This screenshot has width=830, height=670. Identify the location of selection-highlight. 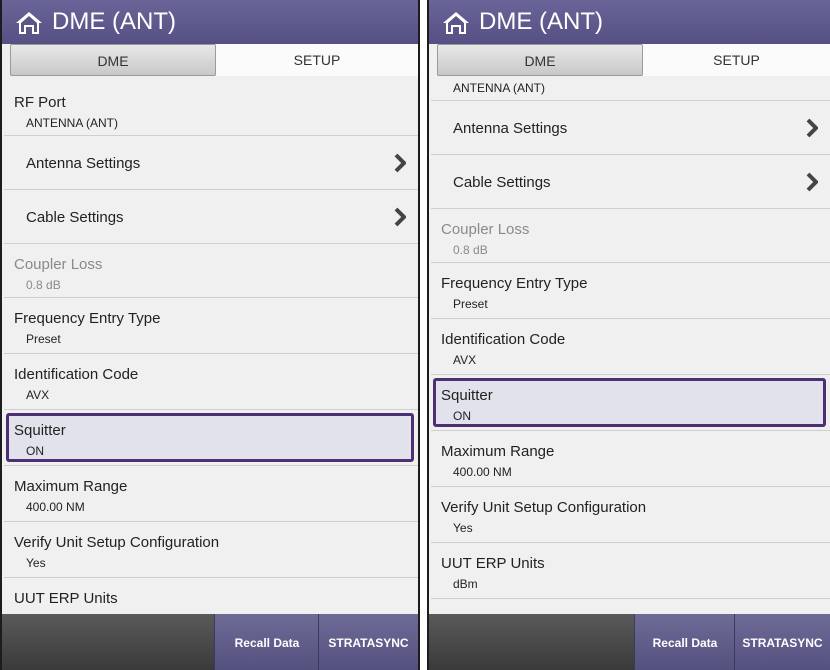
(210, 437).